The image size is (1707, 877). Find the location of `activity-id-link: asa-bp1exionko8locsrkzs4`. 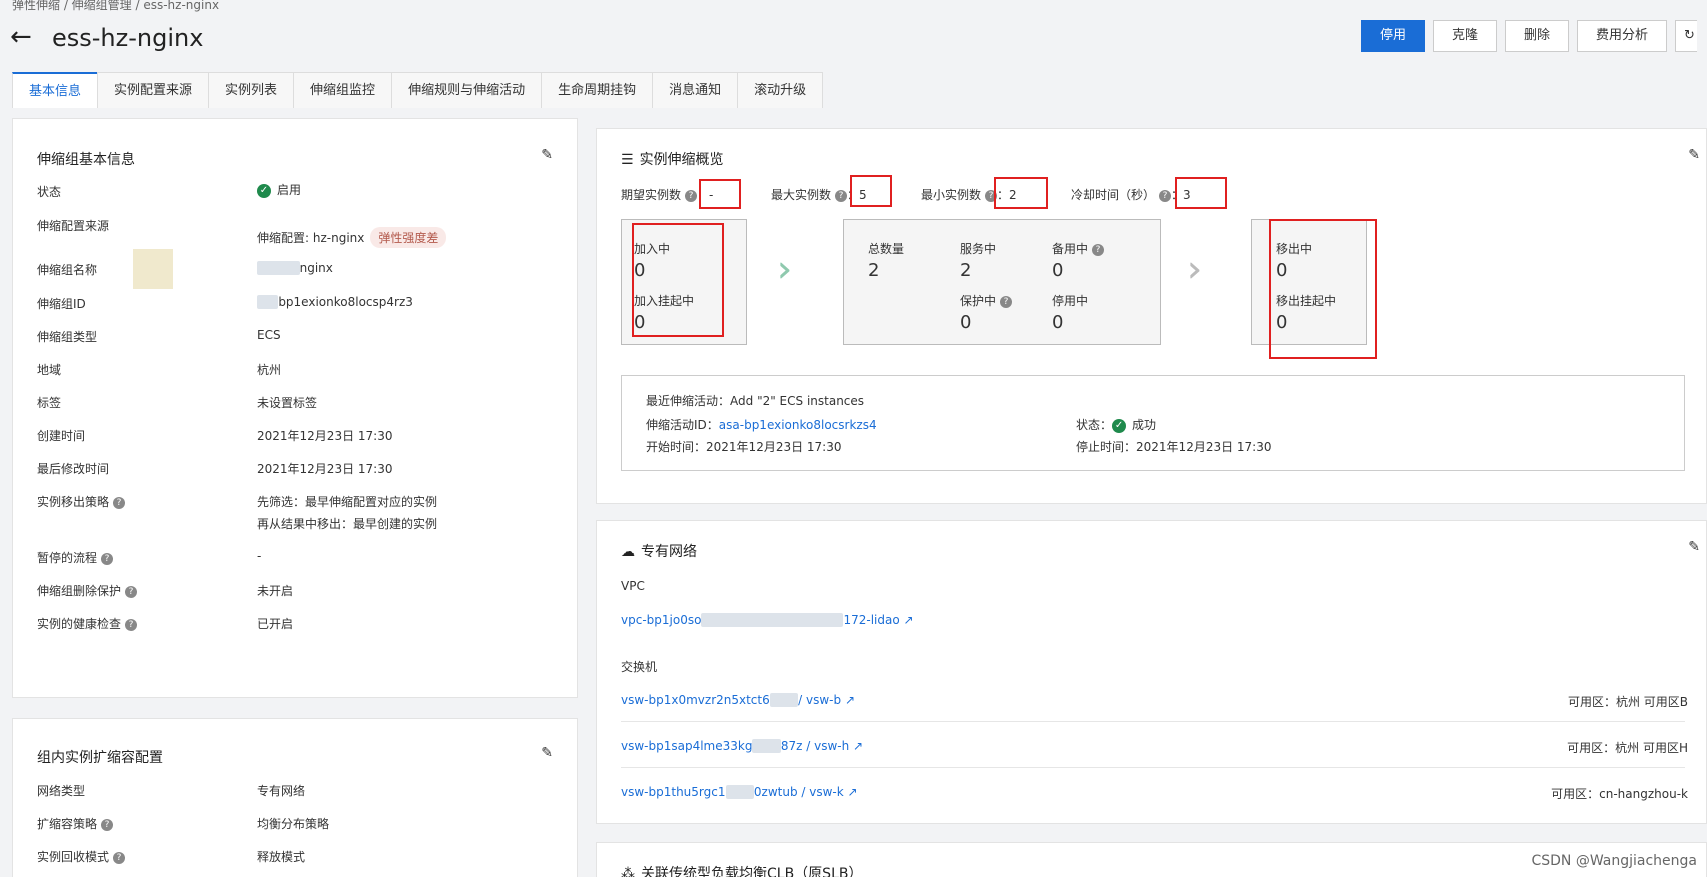

activity-id-link: asa-bp1exionko8locsrkzs4 is located at coordinates (798, 425).